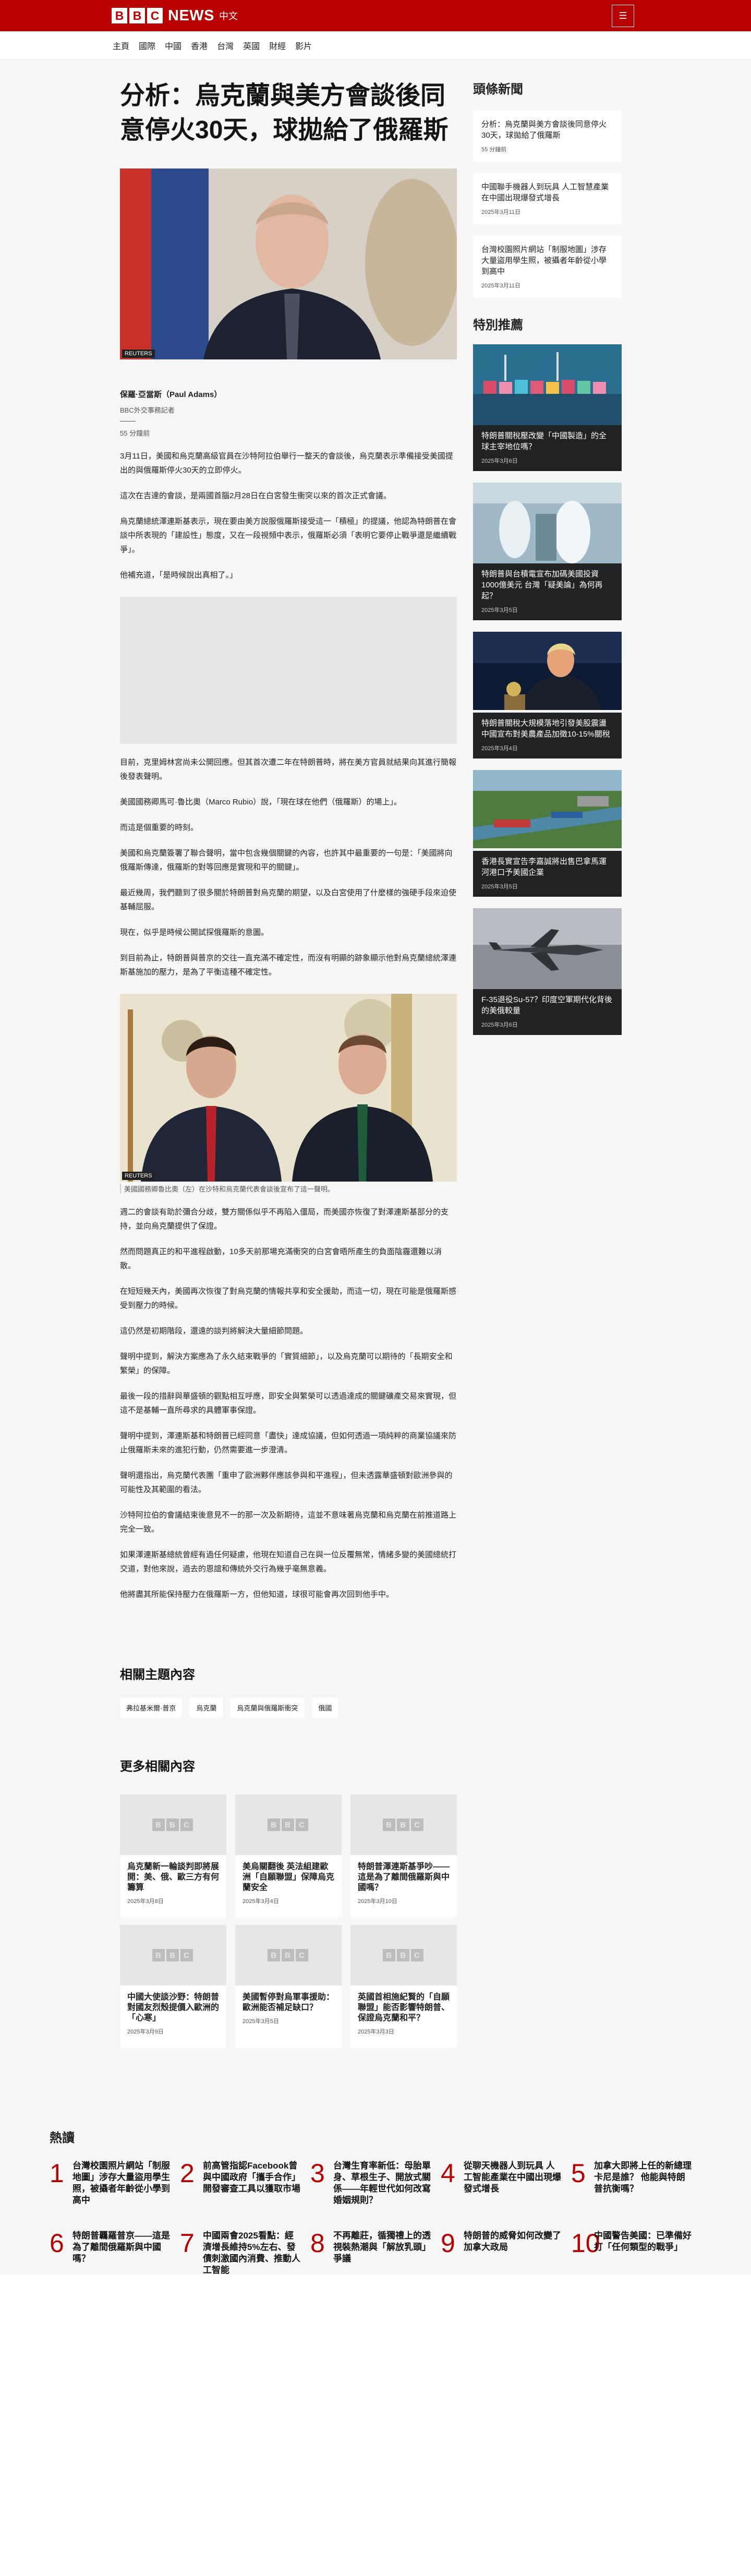 This screenshot has height=2576, width=751. Describe the element at coordinates (548, 407) in the screenshot. I see `featured-card: 特朗普關稅壓改變「中國製造」的全球主宰地位嗎？ 2025年3月6日` at that location.